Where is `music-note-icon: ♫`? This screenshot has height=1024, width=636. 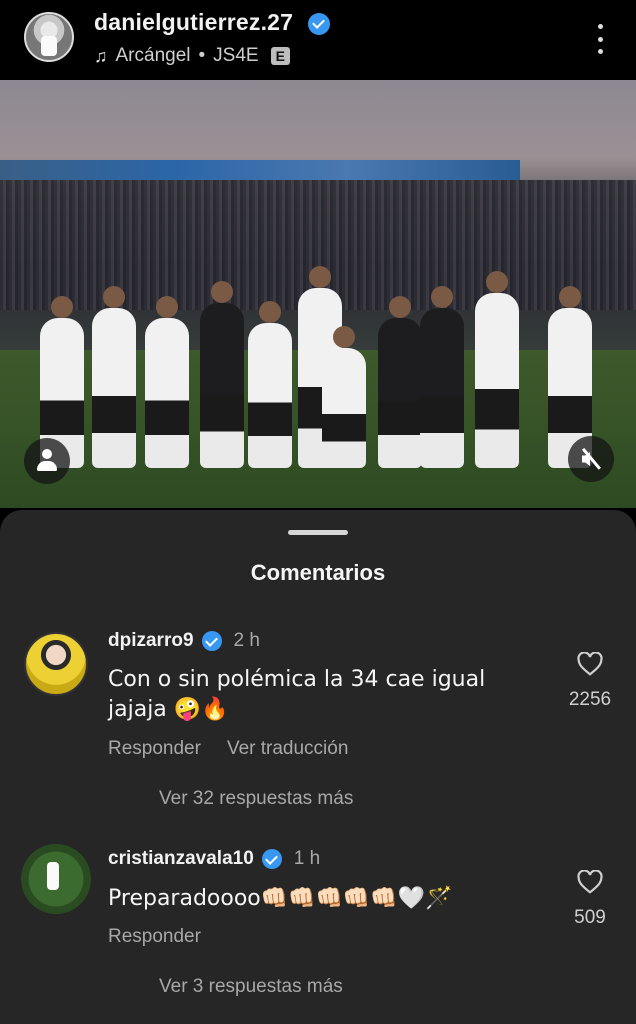 music-note-icon: ♫ is located at coordinates (101, 55).